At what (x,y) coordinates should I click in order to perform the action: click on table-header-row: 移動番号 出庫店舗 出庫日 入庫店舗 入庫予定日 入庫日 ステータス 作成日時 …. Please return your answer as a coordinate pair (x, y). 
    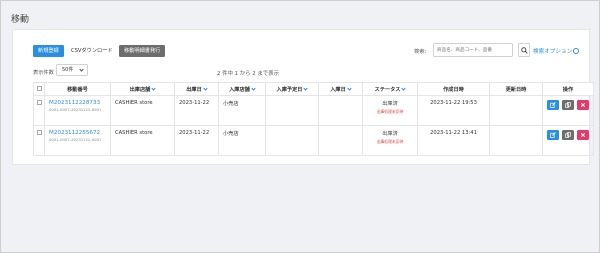
    Looking at the image, I should click on (313, 89).